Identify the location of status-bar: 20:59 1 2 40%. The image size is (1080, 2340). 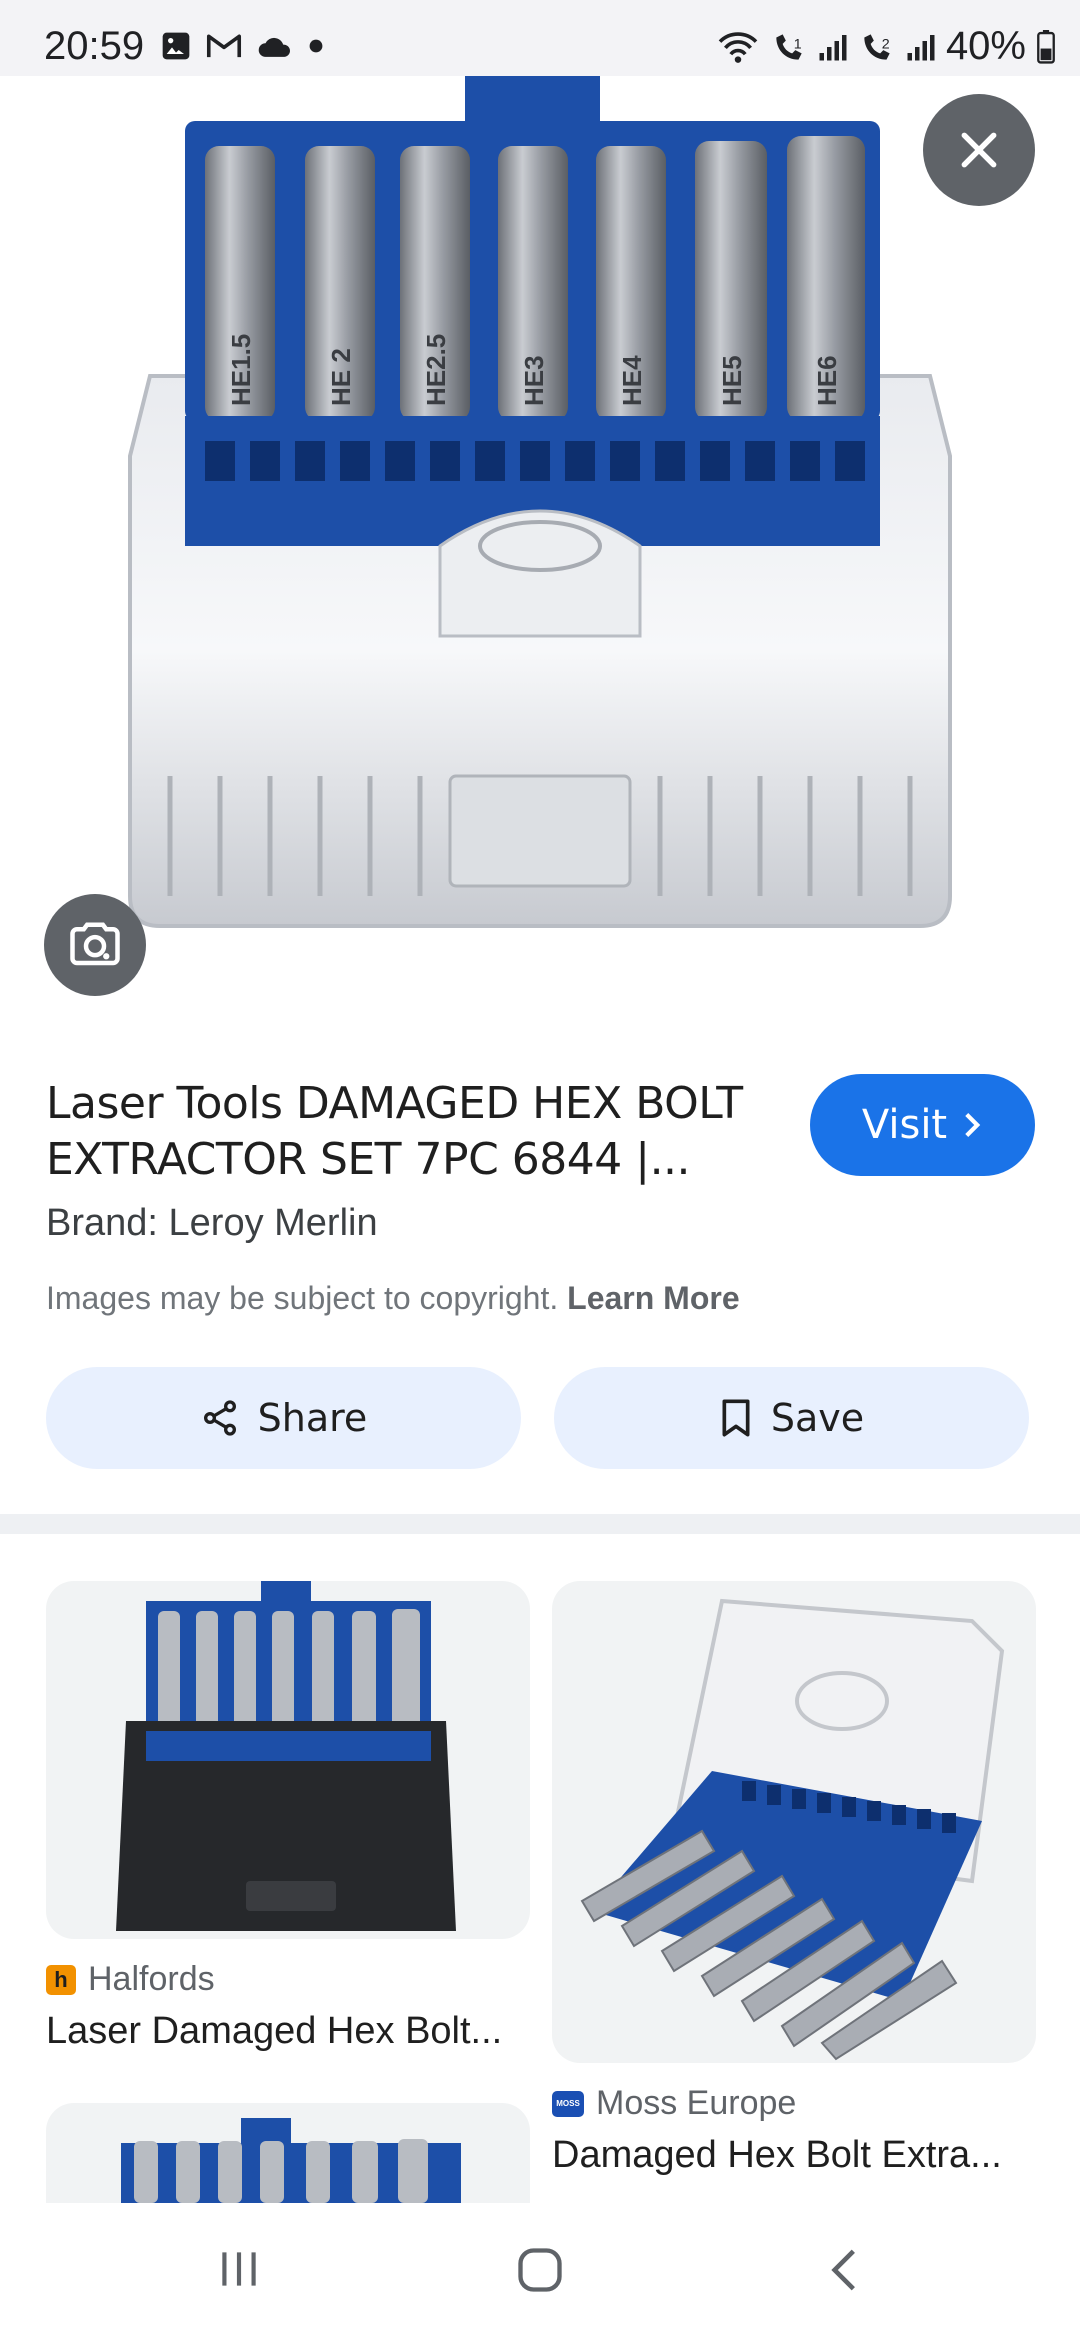
(540, 38).